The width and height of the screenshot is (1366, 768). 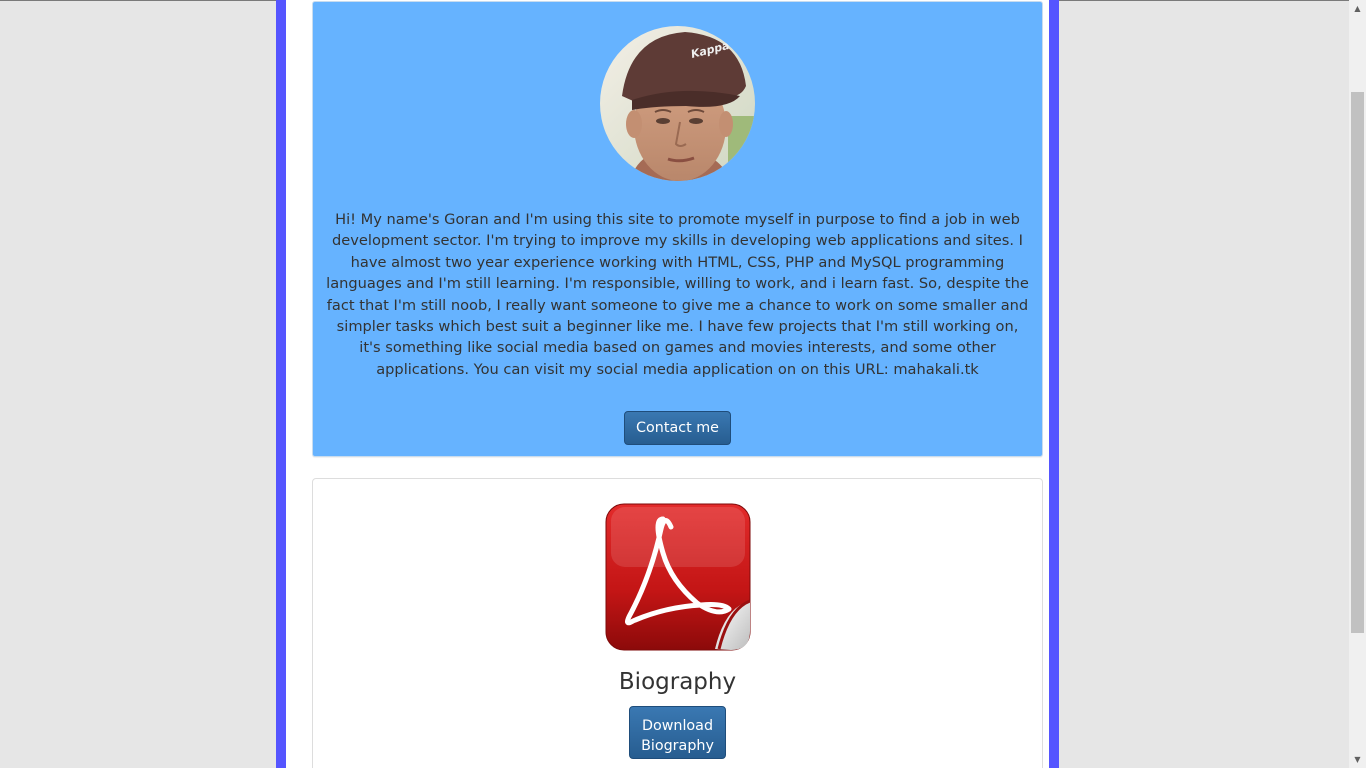 I want to click on scroll-down-arrow-icon: ▼, so click(x=1357, y=759).